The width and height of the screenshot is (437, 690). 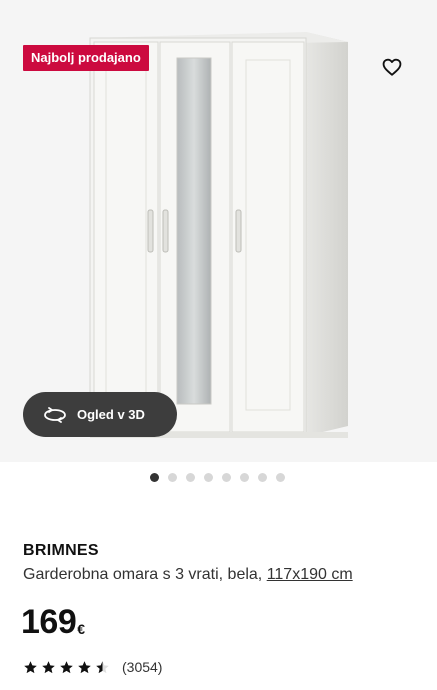 What do you see at coordinates (111, 414) in the screenshot?
I see `view-3d-label: Ogled v 3D` at bounding box center [111, 414].